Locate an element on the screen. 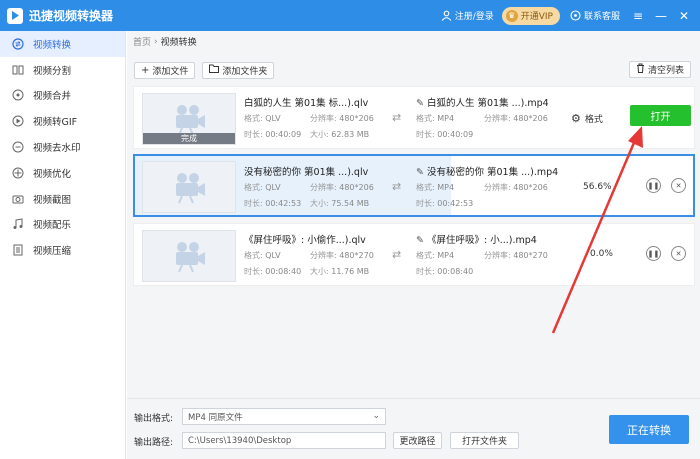 Image resolution: width=700 pixels, height=459 pixels. sidebar-item-label: 视频压缩 is located at coordinates (52, 252).